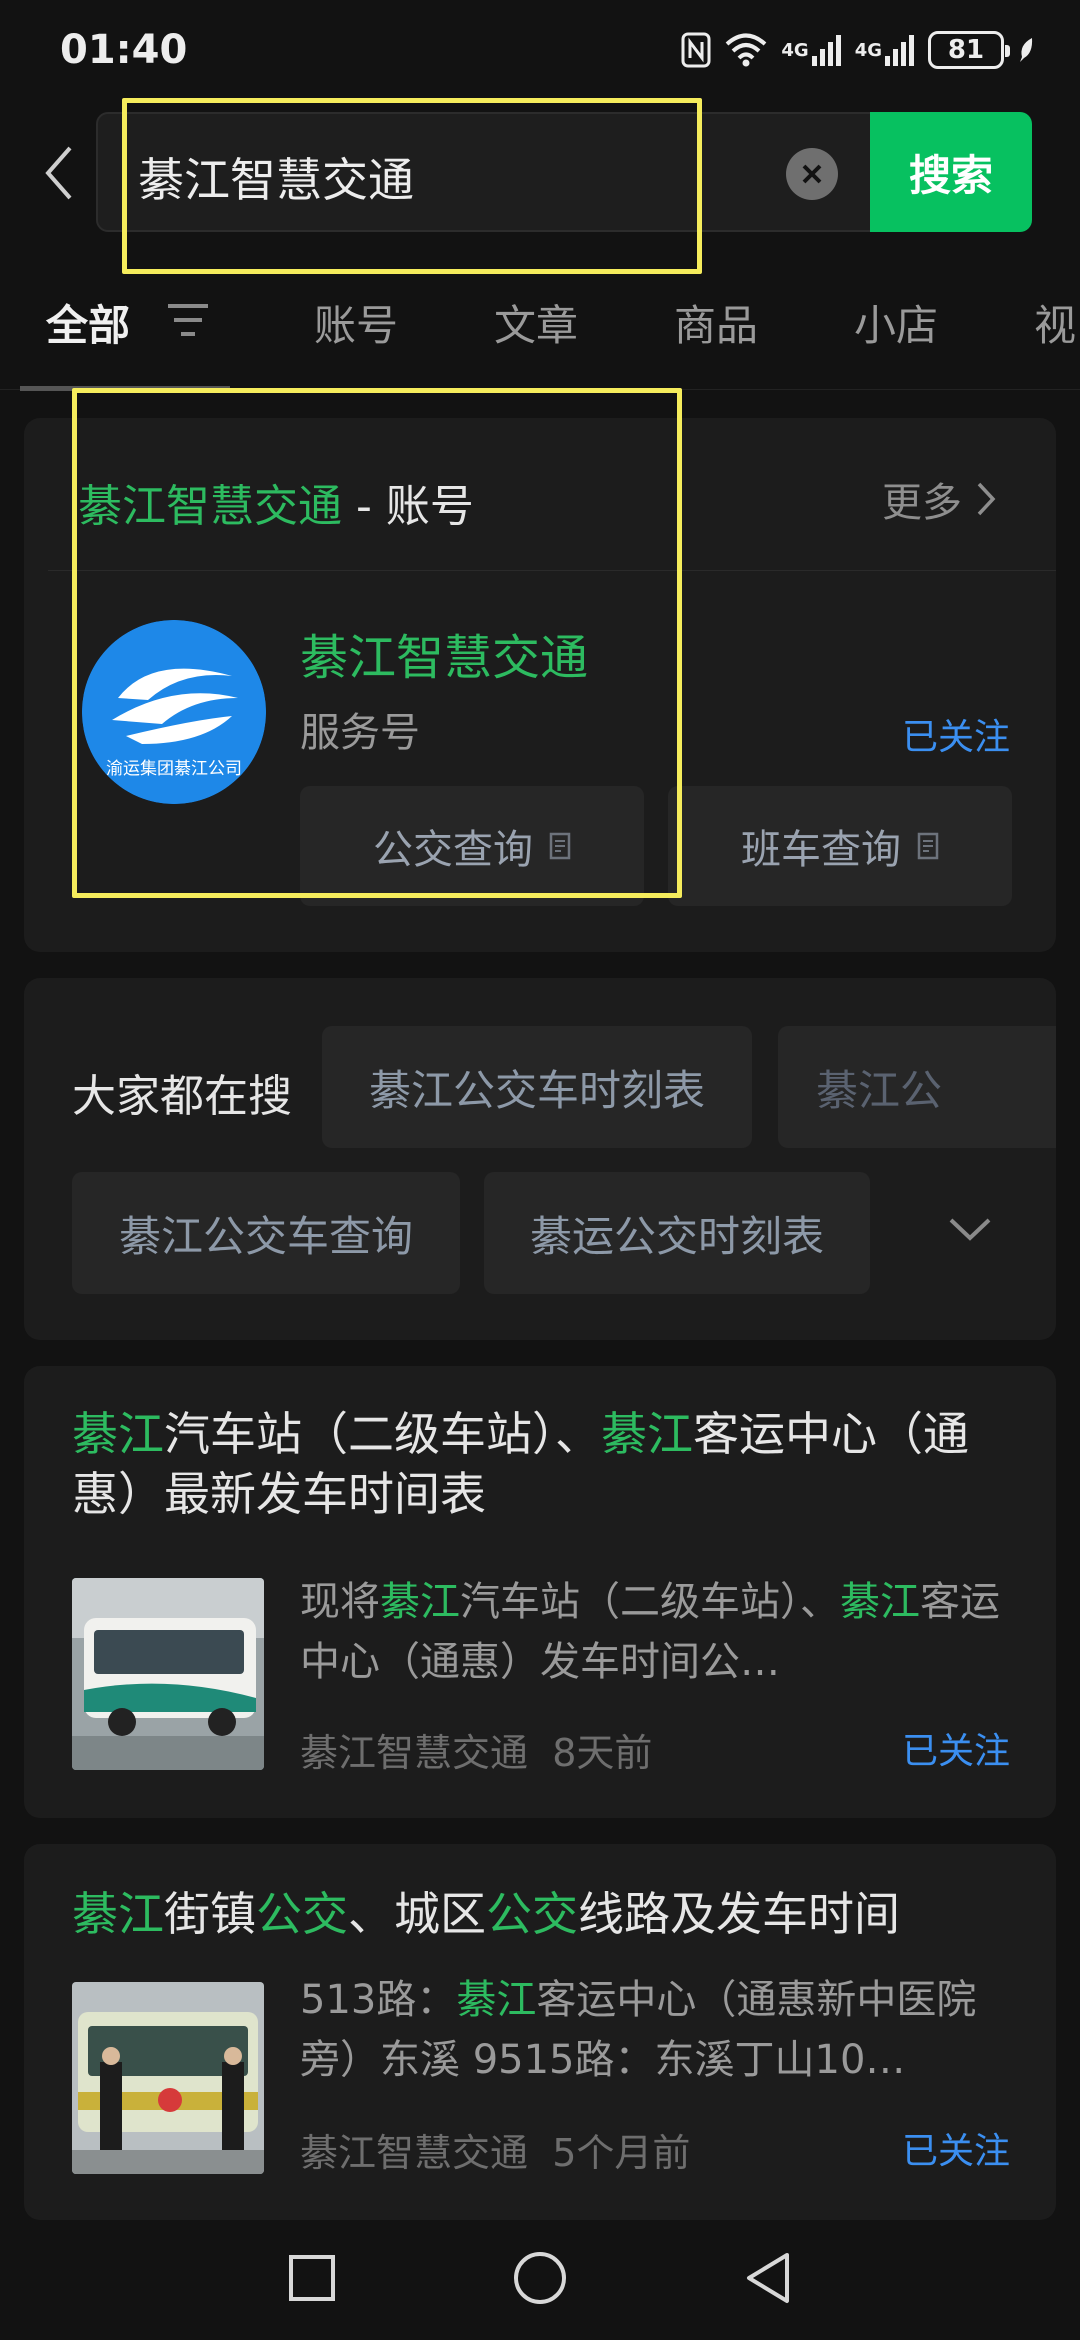  Describe the element at coordinates (540, 1159) in the screenshot. I see `hot-searches-card: 大家都在搜 綦江公交车时刻表 綦江公 綦江公交车查询 綦运公交时刻表` at that location.